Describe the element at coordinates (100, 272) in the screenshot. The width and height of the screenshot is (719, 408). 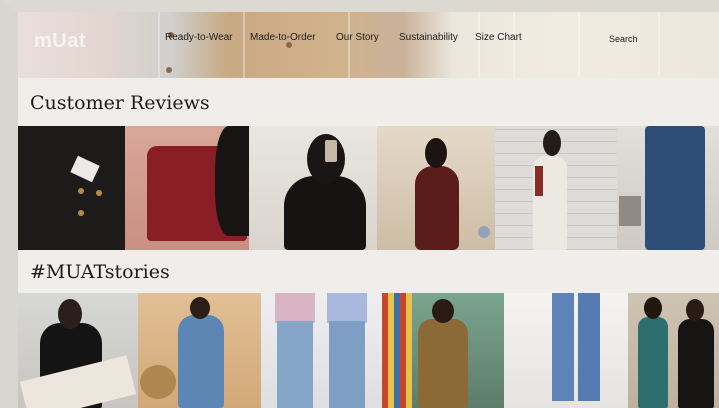
I see `muat-stories-title: #MUATstories` at that location.